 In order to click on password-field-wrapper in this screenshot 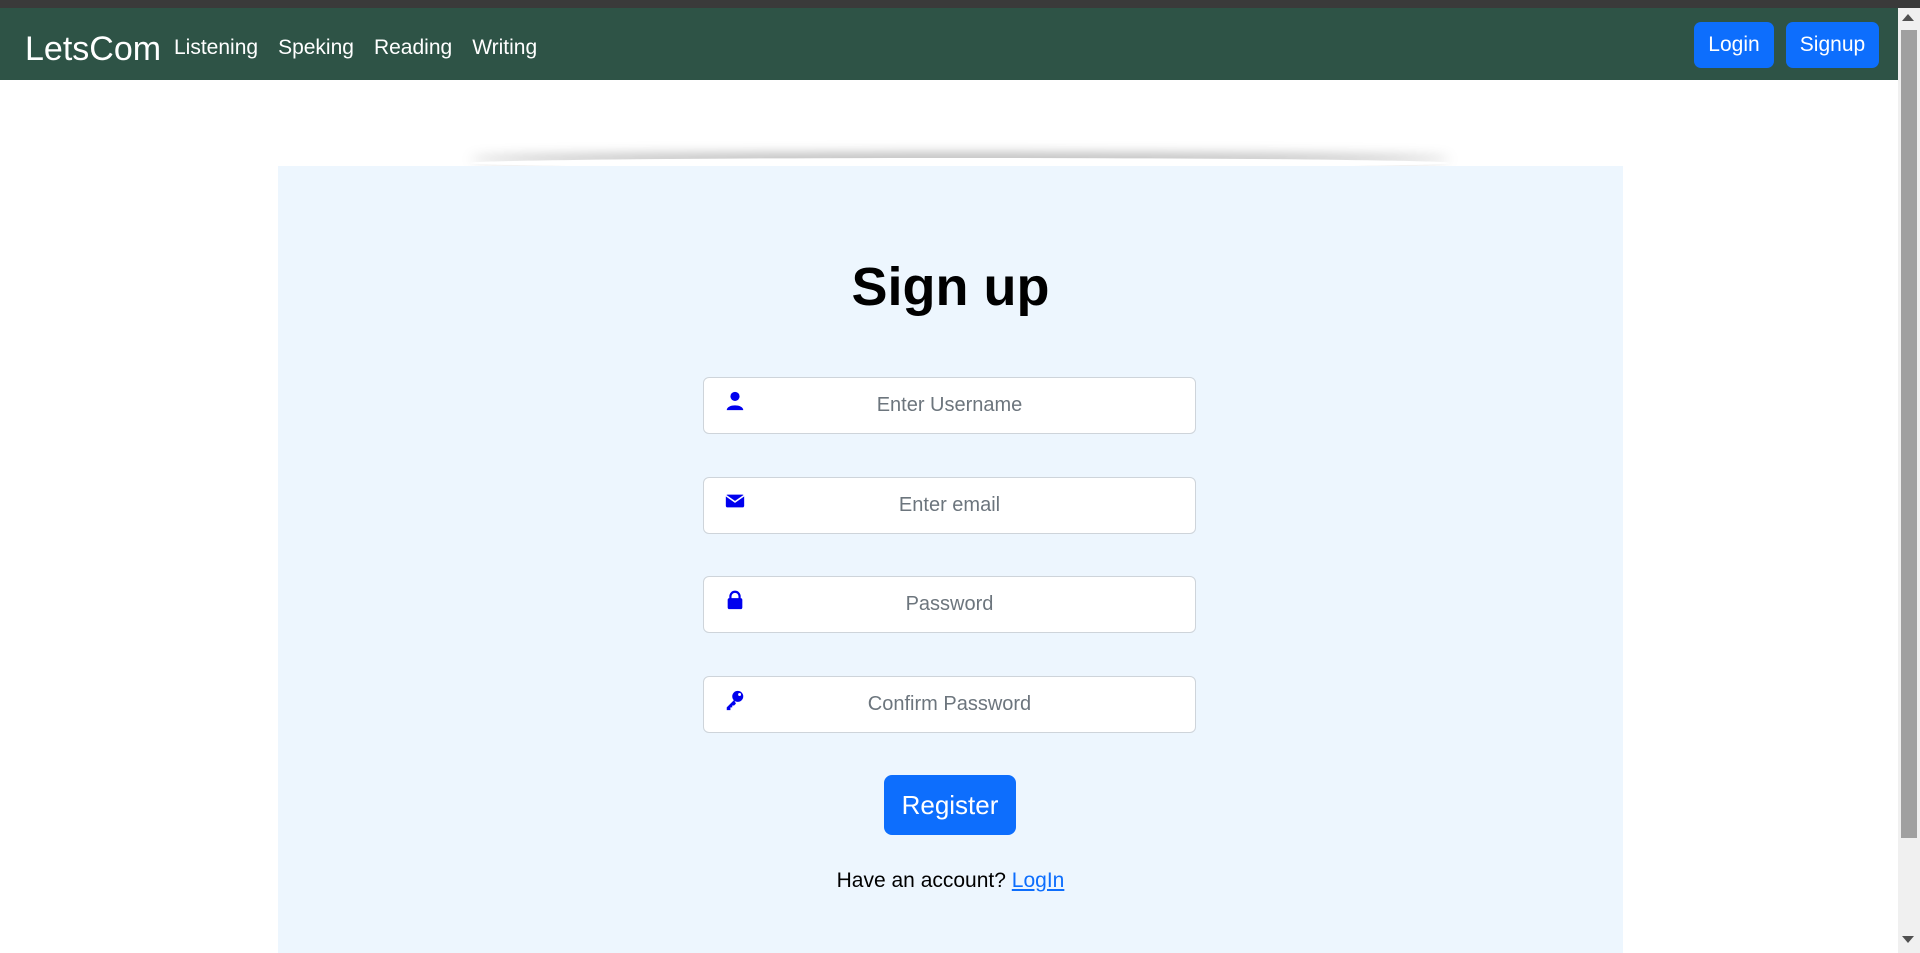, I will do `click(949, 604)`.